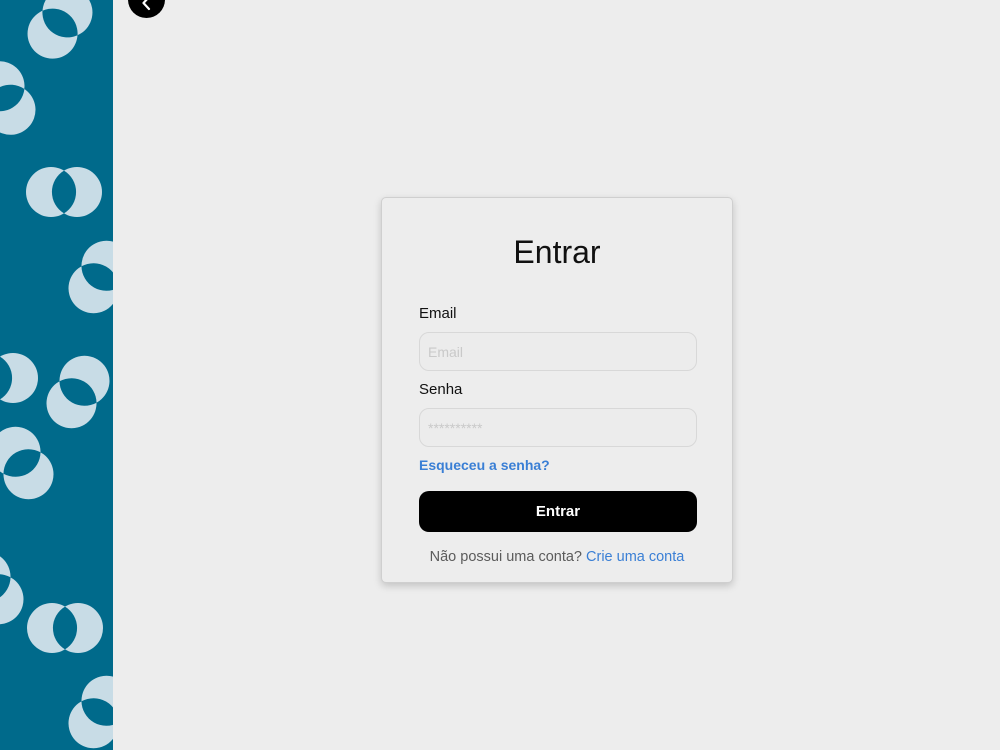 This screenshot has width=1000, height=750. What do you see at coordinates (558, 351) in the screenshot?
I see `email-input` at bounding box center [558, 351].